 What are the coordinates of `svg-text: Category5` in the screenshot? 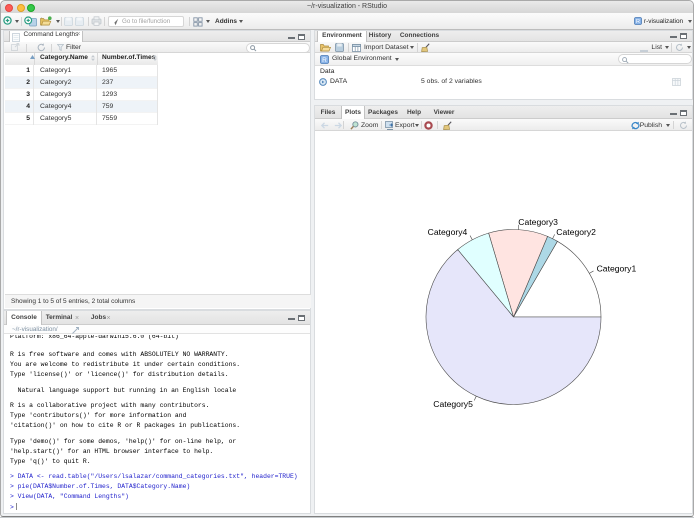 It's located at (453, 404).